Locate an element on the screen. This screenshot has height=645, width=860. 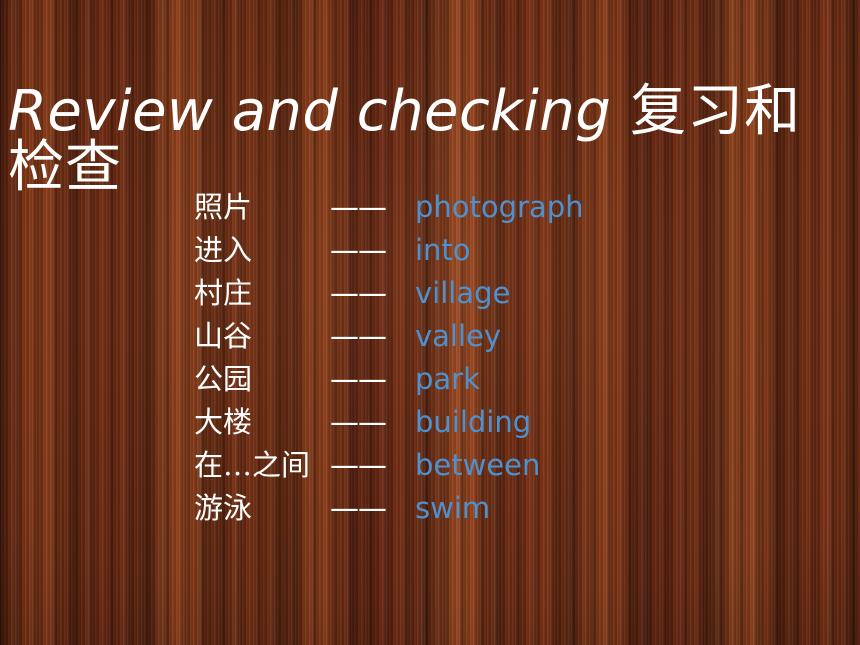
vocabulary-term-english: park is located at coordinates (447, 379).